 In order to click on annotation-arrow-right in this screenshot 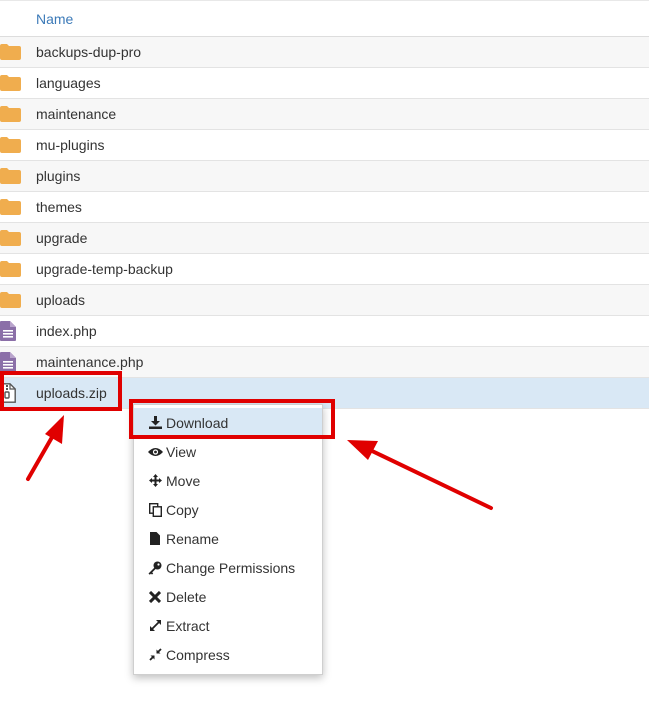, I will do `click(420, 475)`.